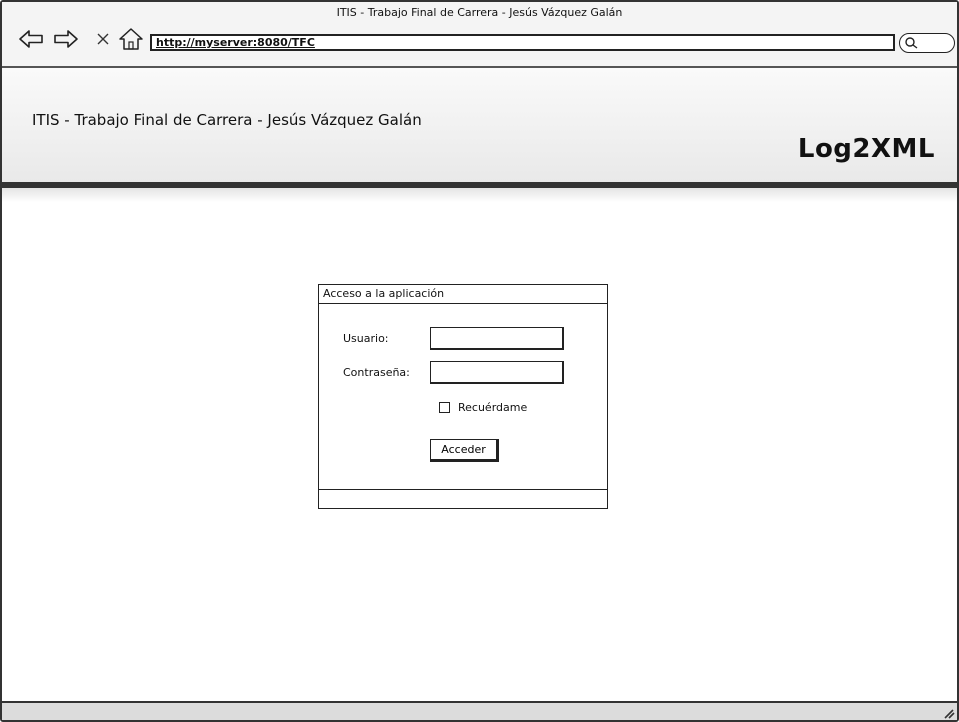  I want to click on login-panel-title: Acceso a la aplicación, so click(463, 294).